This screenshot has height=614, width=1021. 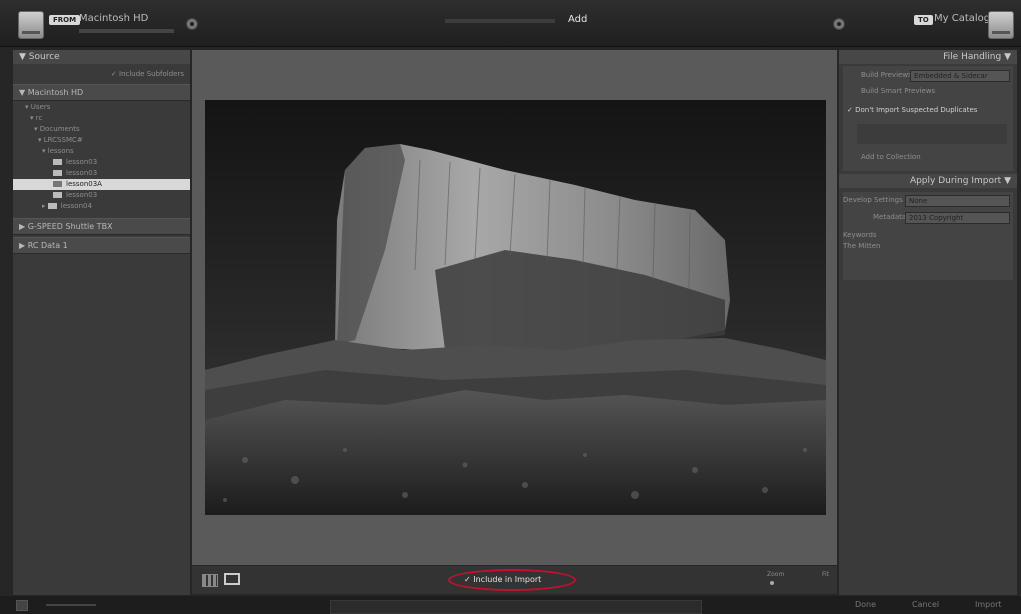 I want to click on source-title: Source, so click(x=44, y=57).